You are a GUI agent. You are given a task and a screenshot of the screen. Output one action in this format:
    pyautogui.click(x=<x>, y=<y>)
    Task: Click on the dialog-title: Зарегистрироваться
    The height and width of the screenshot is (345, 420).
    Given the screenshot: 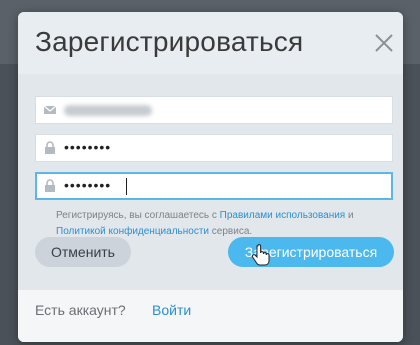 What is the action you would take?
    pyautogui.click(x=169, y=41)
    